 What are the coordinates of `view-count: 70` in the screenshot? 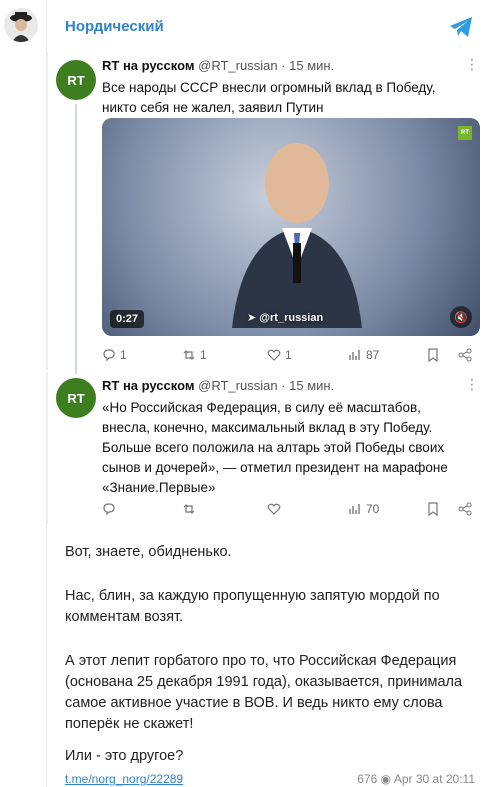 It's located at (373, 509).